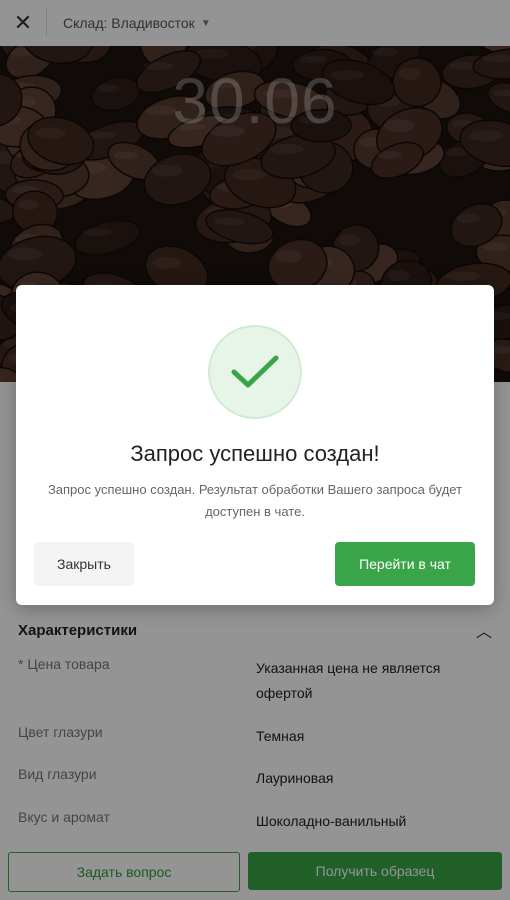 This screenshot has height=900, width=510. Describe the element at coordinates (405, 564) in the screenshot. I see `go-to-chat-button: Перейти в чат` at that location.